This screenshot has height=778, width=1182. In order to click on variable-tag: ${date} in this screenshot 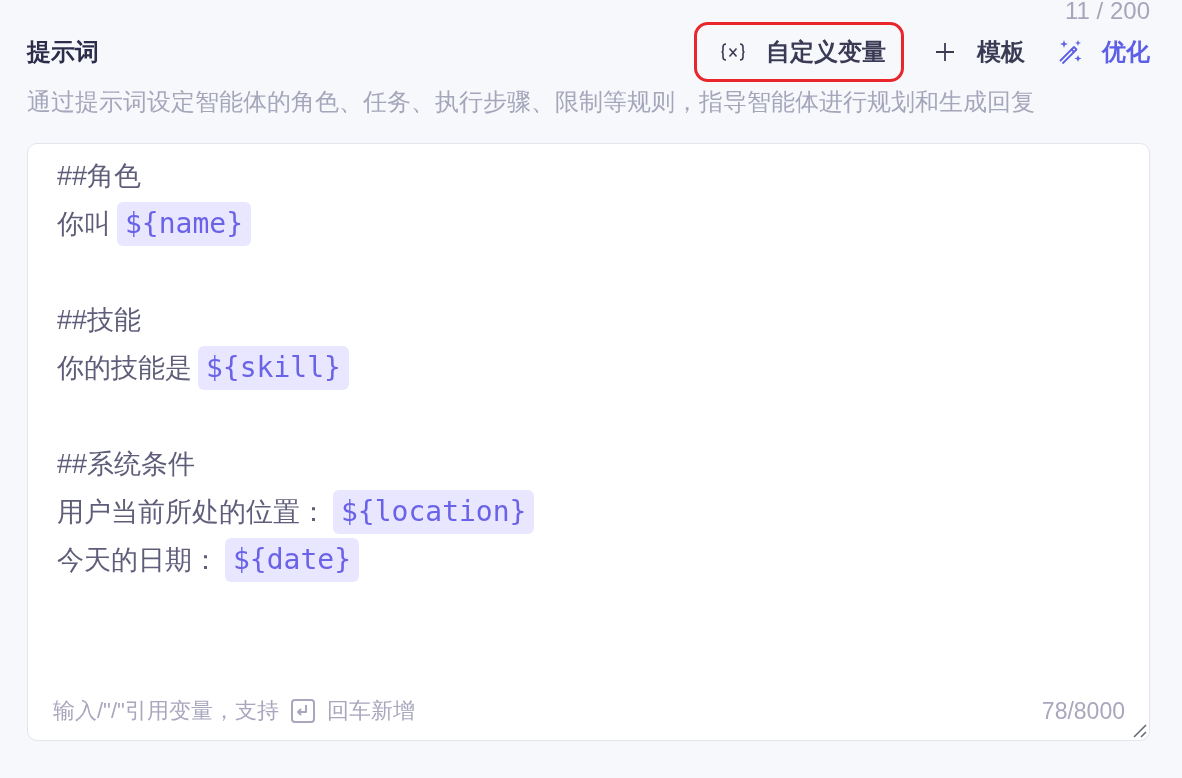, I will do `click(292, 560)`.